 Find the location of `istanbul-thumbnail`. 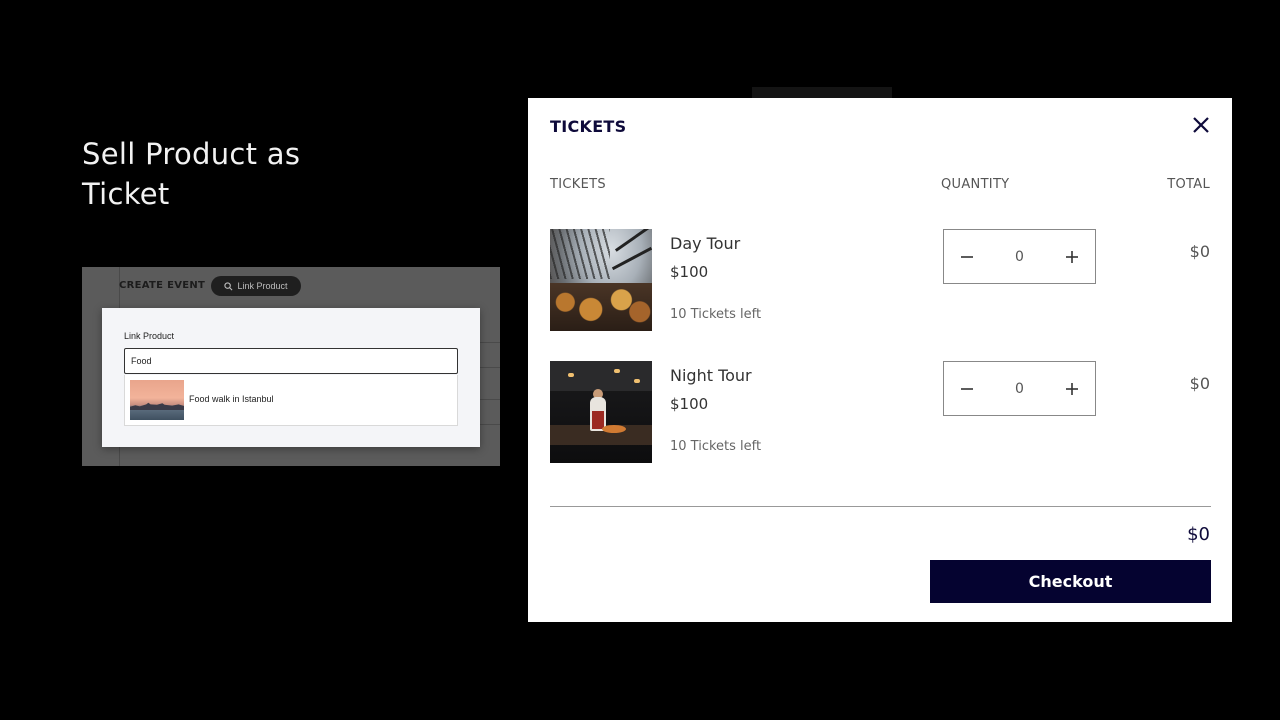

istanbul-thumbnail is located at coordinates (157, 400).